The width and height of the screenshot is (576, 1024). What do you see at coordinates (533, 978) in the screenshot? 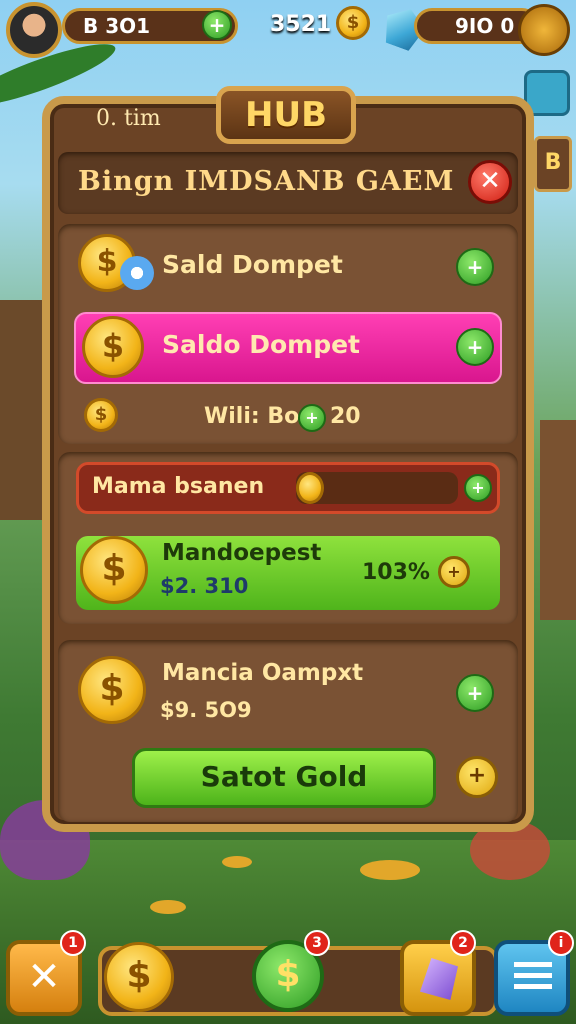
I see `list-icon` at bounding box center [533, 978].